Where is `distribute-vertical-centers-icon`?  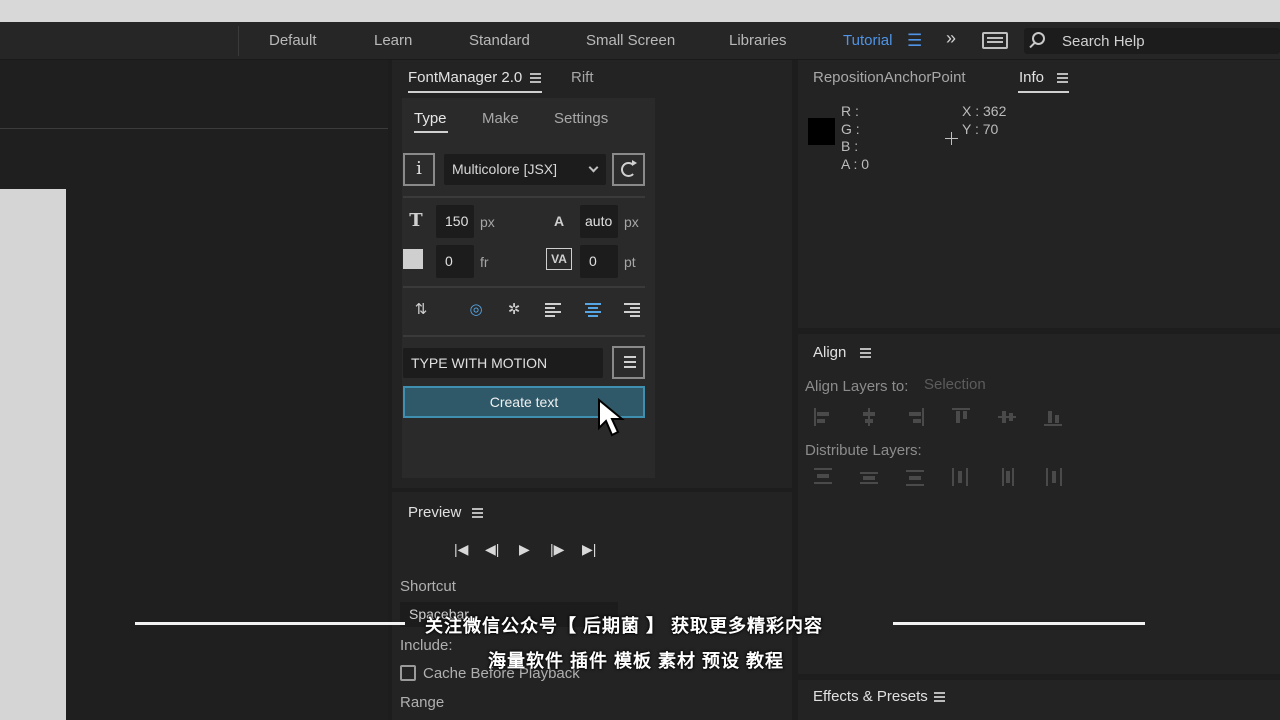
distribute-vertical-centers-icon is located at coordinates (869, 477).